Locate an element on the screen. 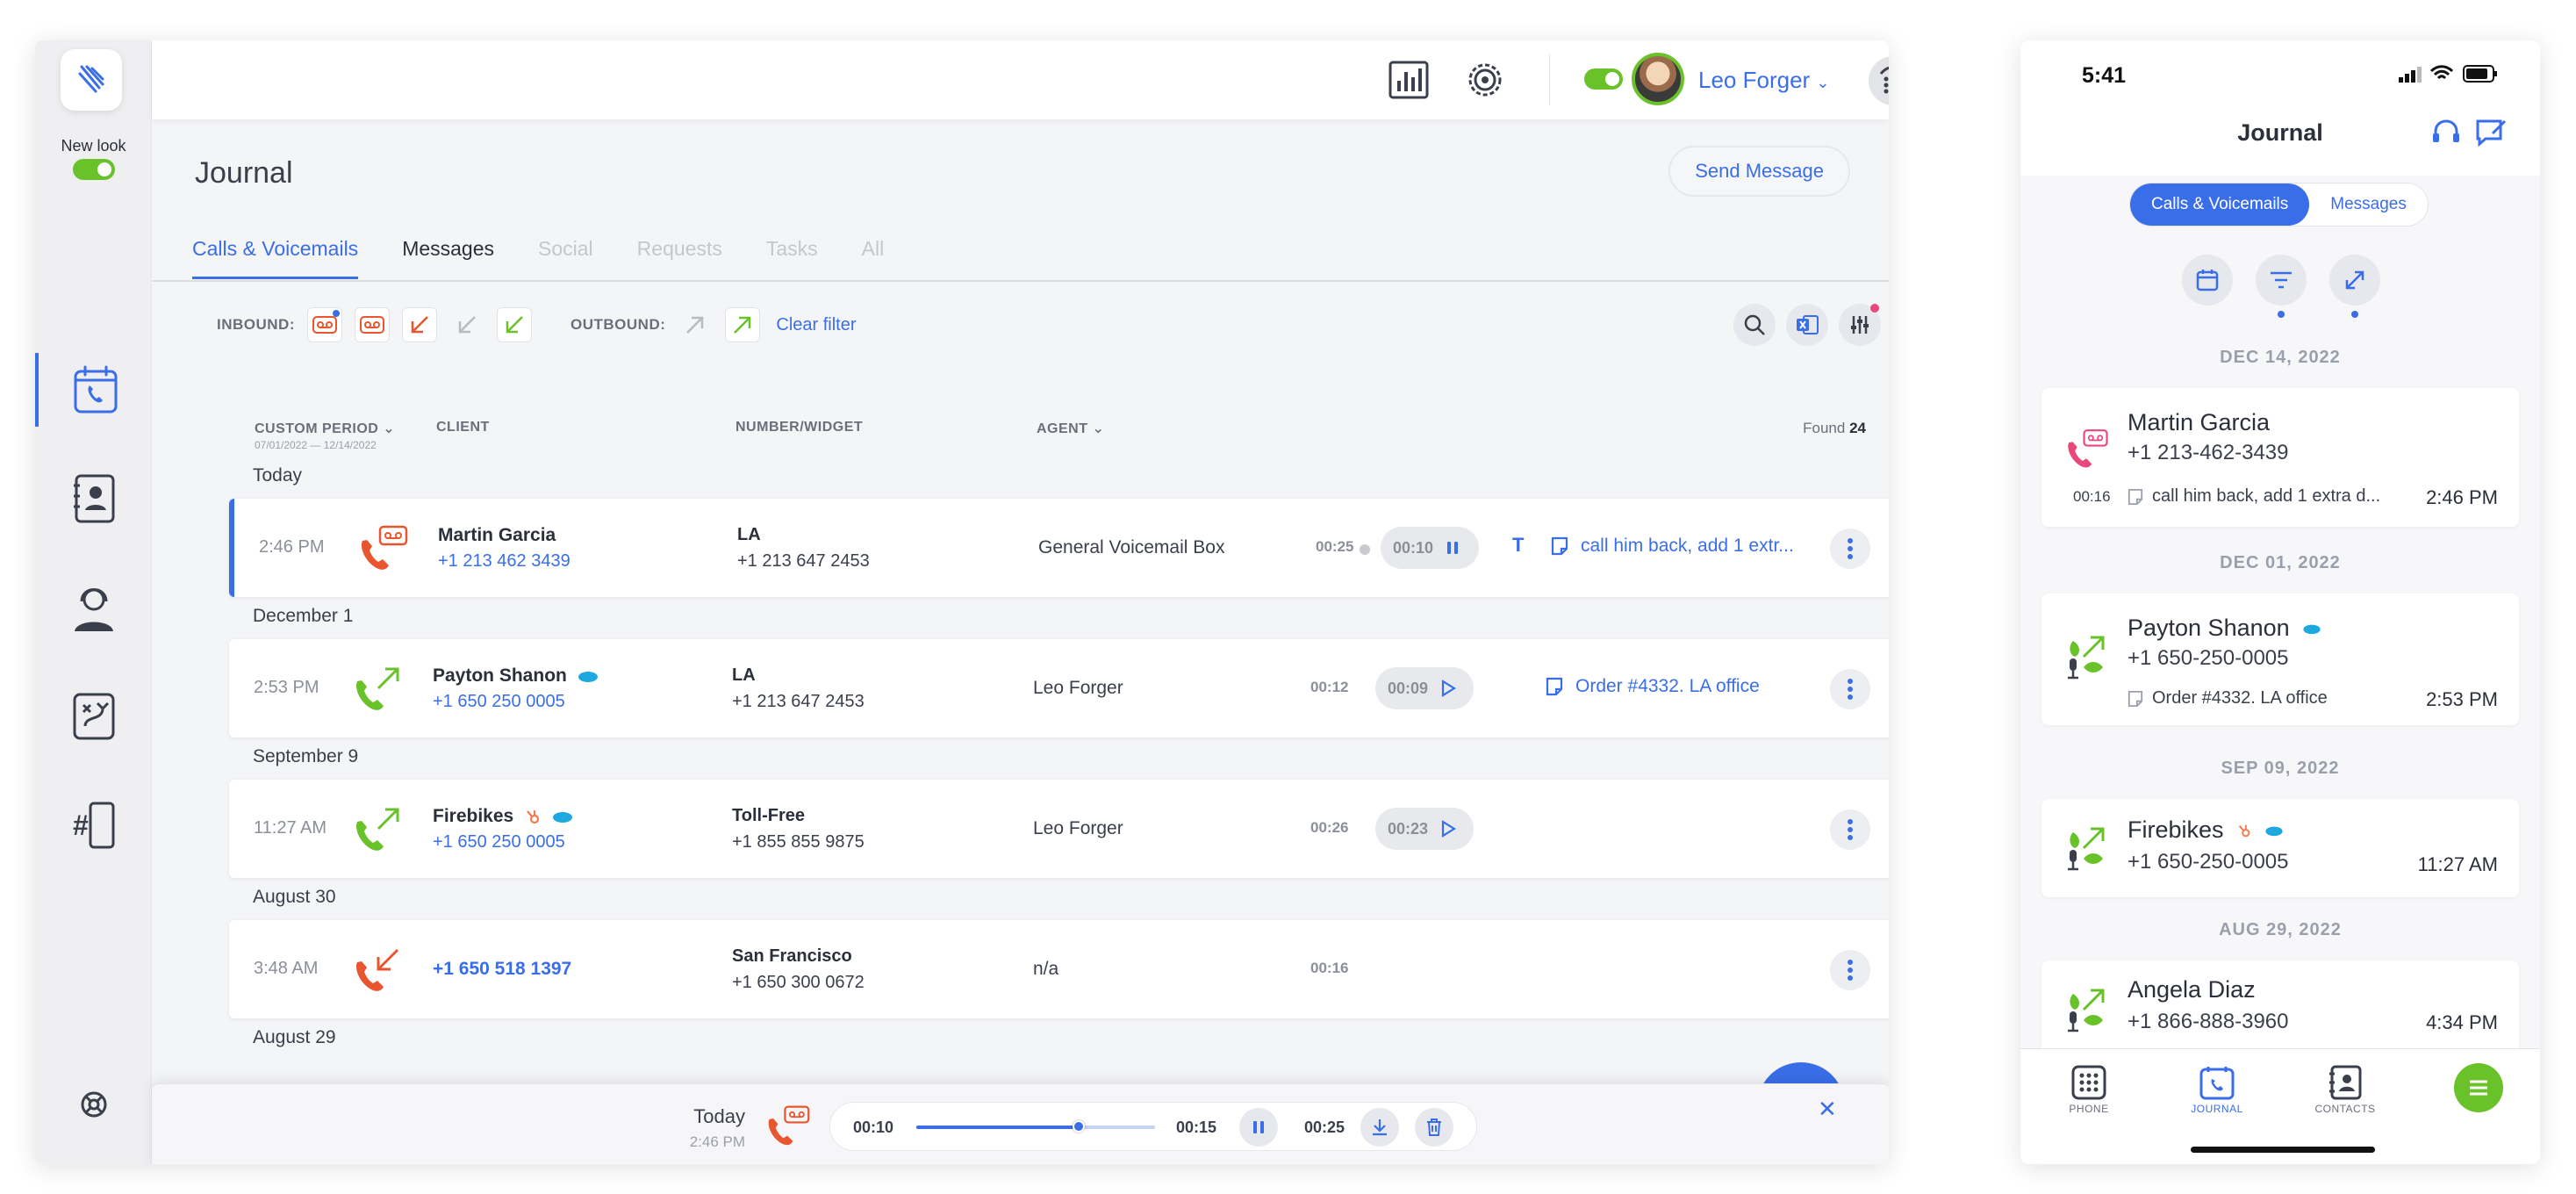  segment-messages: Messages is located at coordinates (2369, 204).